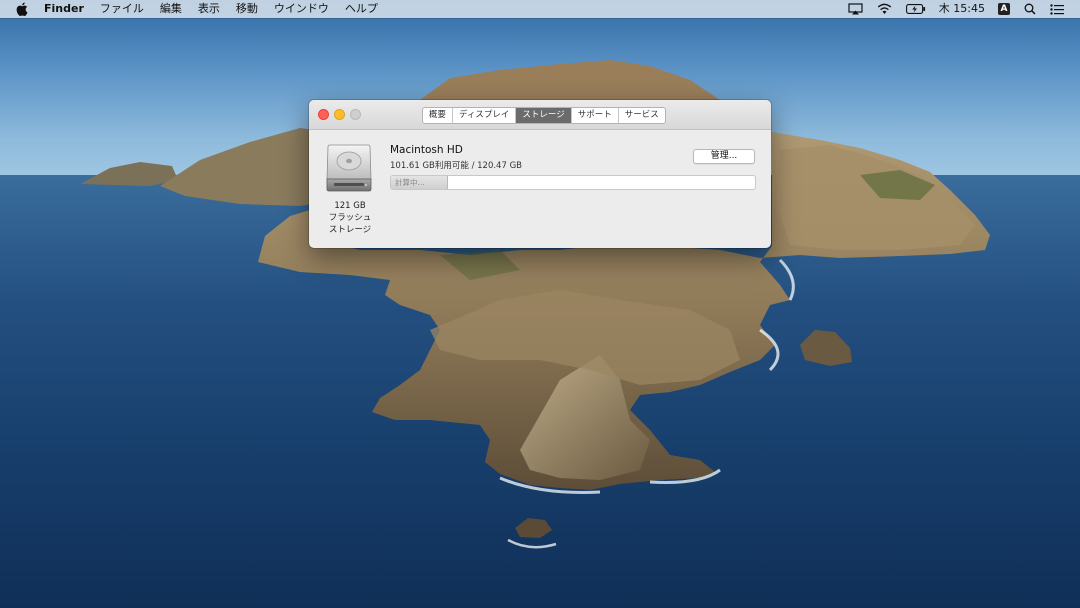 This screenshot has width=1080, height=608. I want to click on menu-bar: Finder ファイル 編集 表示 移動 ウインドウ ヘルプ 木 15:45 A, so click(540, 9).